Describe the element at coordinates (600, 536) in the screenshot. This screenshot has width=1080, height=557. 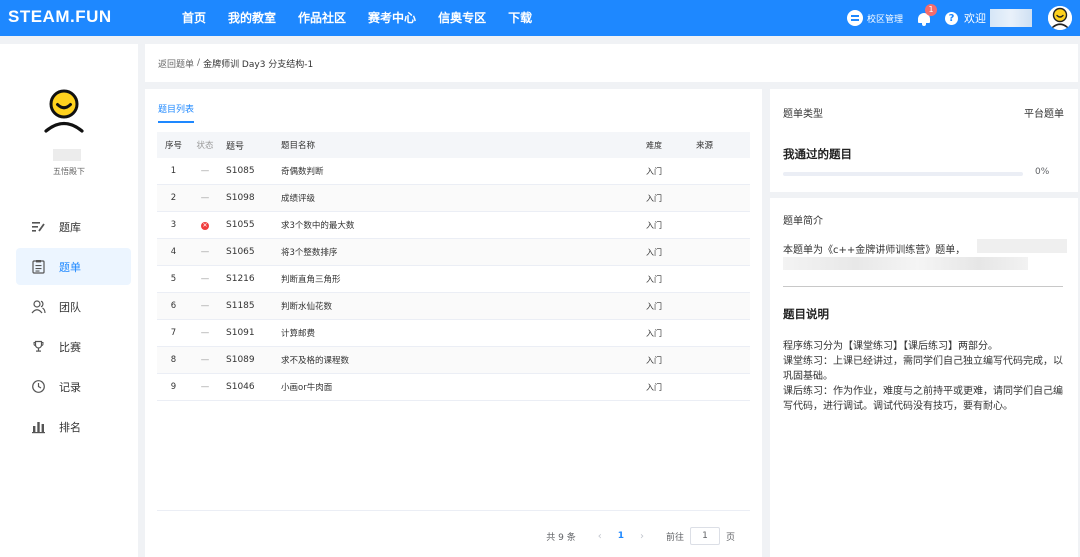
I see `pagination-prev-button: ‹` at that location.